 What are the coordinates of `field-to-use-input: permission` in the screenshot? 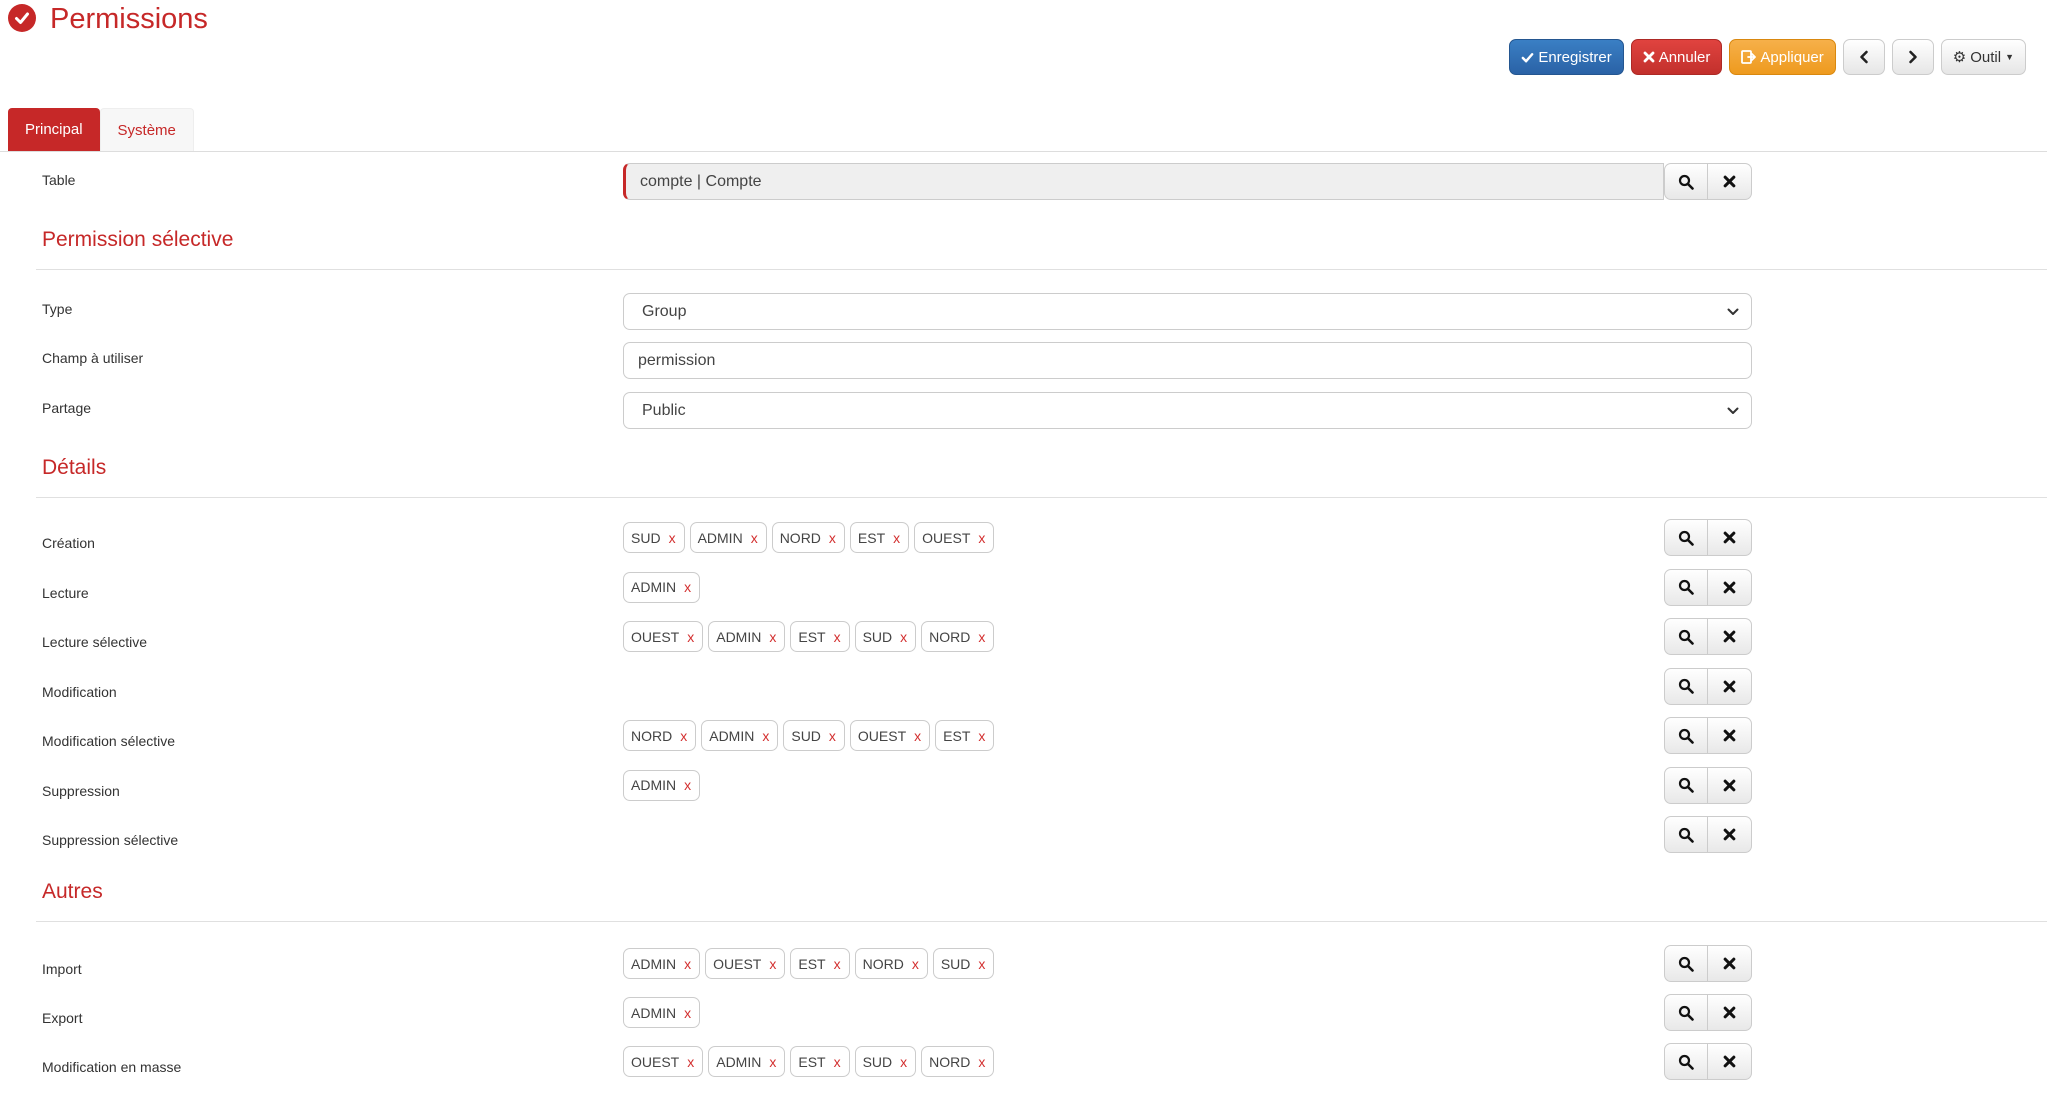 It's located at (1187, 360).